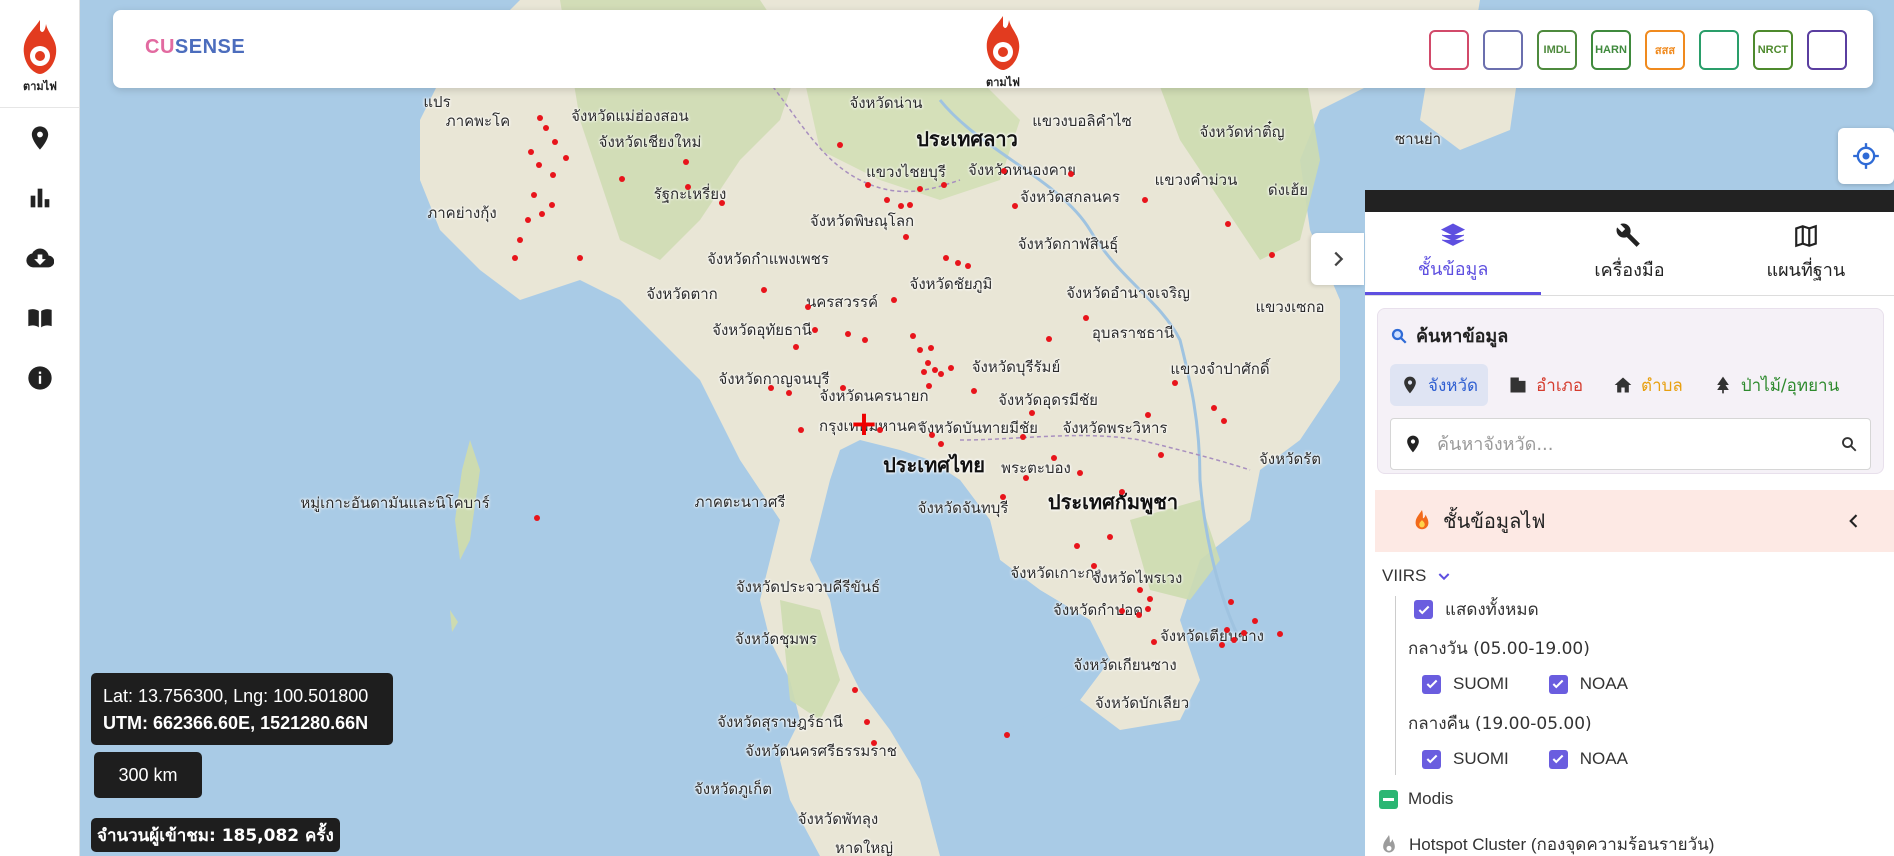 The image size is (1894, 856). What do you see at coordinates (1588, 684) in the screenshot?
I see `day-noaa-row: NOAA` at bounding box center [1588, 684].